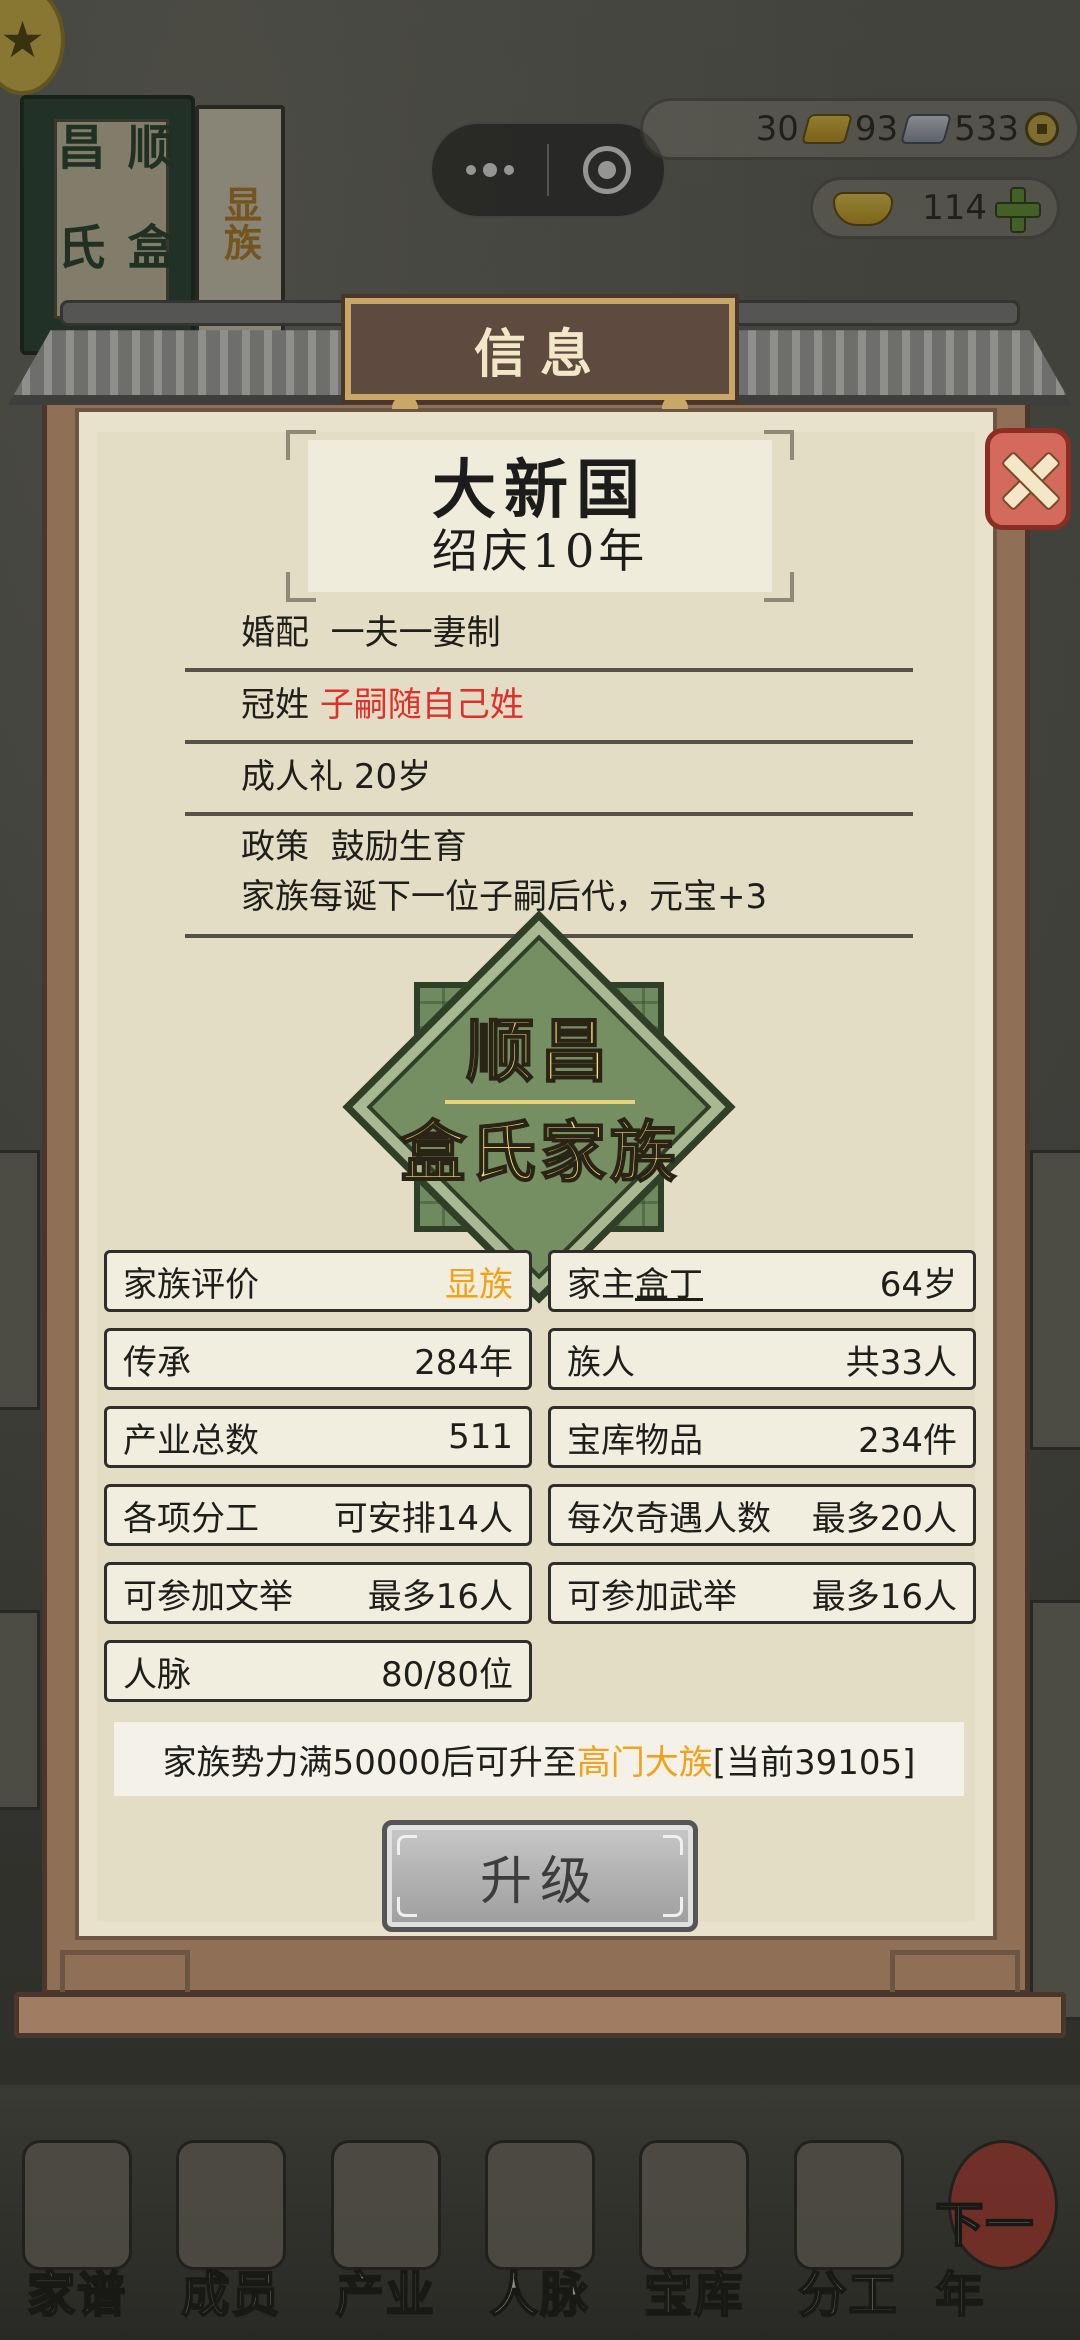 The image size is (1080, 2340). Describe the element at coordinates (539, 1152) in the screenshot. I see `emblem-line-2: 盒氏家族` at that location.